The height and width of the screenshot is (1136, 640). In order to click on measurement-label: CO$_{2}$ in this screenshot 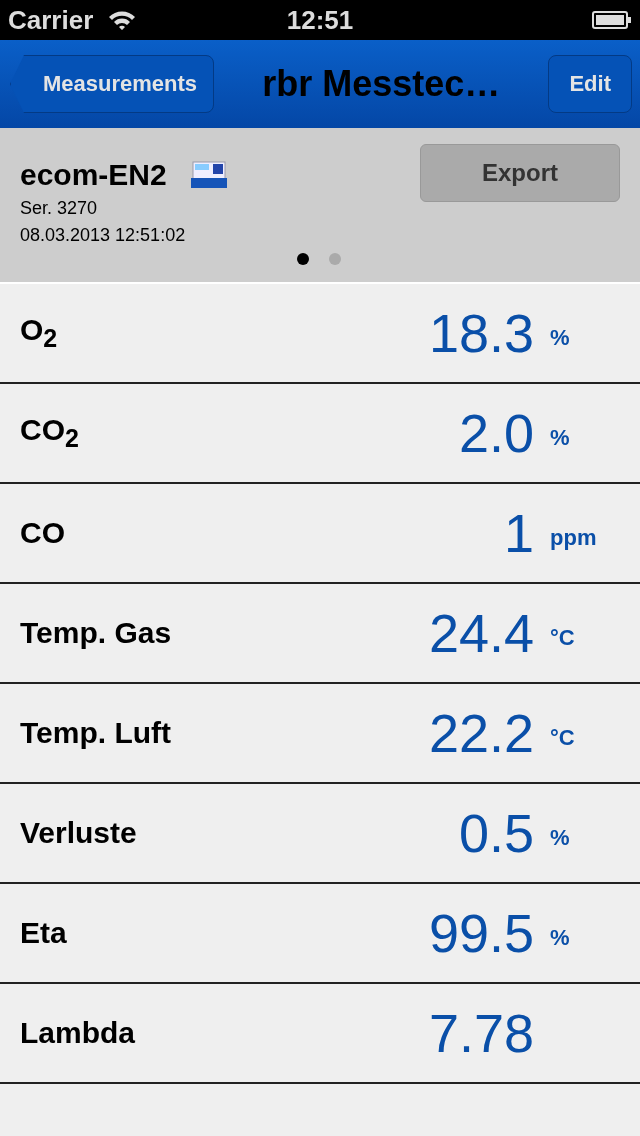, I will do `click(50, 433)`.